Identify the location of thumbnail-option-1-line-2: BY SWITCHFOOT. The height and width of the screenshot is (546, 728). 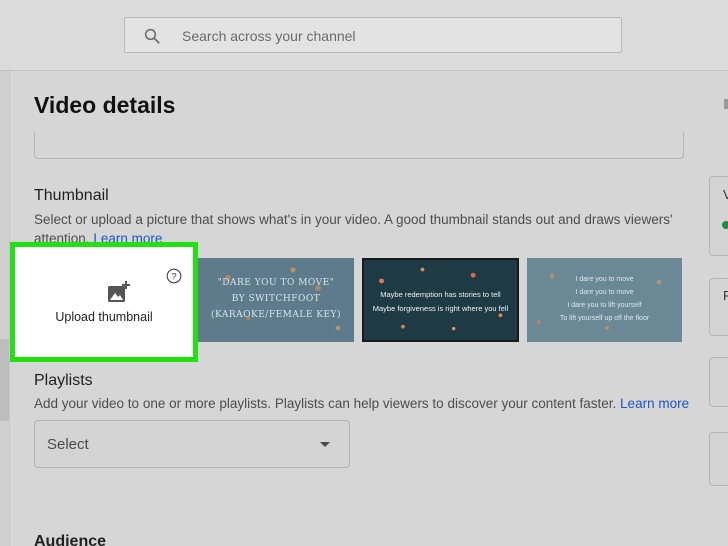
(276, 299).